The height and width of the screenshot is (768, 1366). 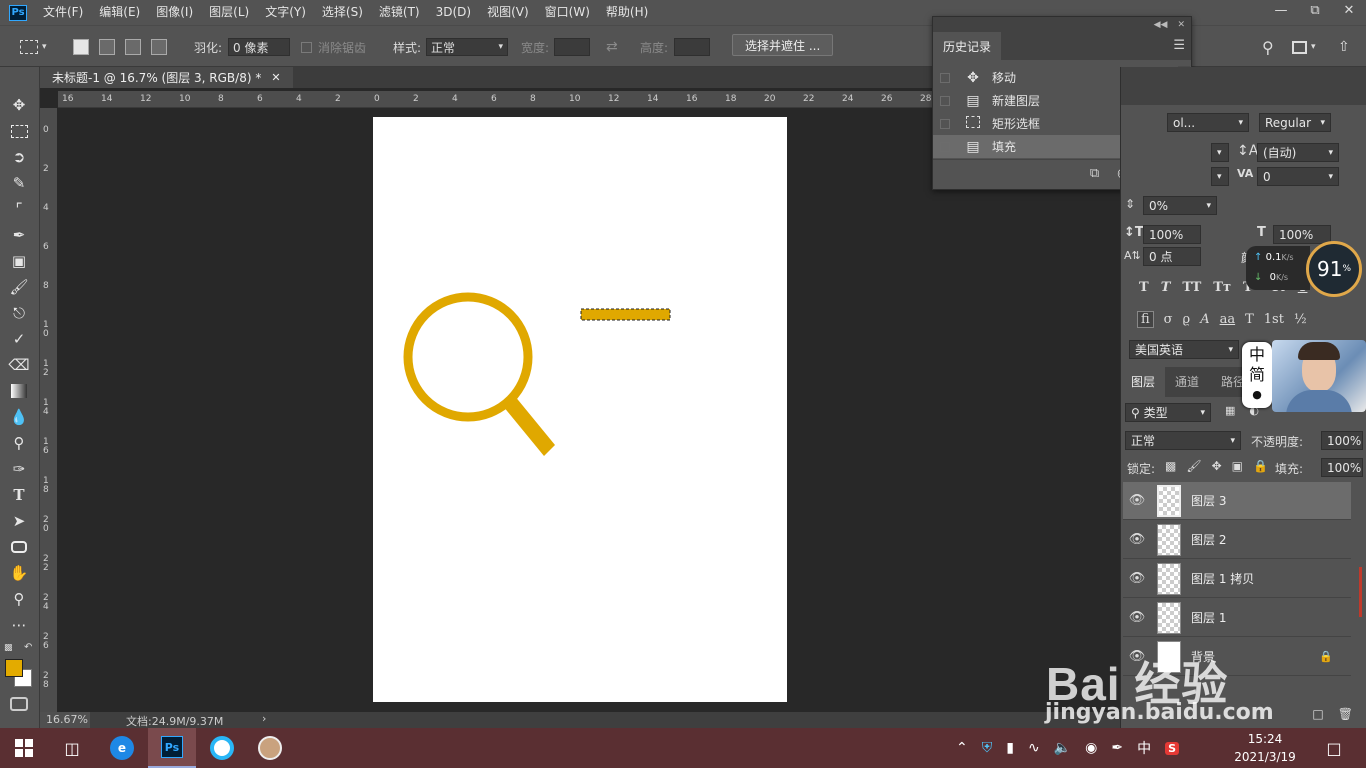 What do you see at coordinates (19, 339) in the screenshot?
I see `history-brush-tool-icon: ✓` at bounding box center [19, 339].